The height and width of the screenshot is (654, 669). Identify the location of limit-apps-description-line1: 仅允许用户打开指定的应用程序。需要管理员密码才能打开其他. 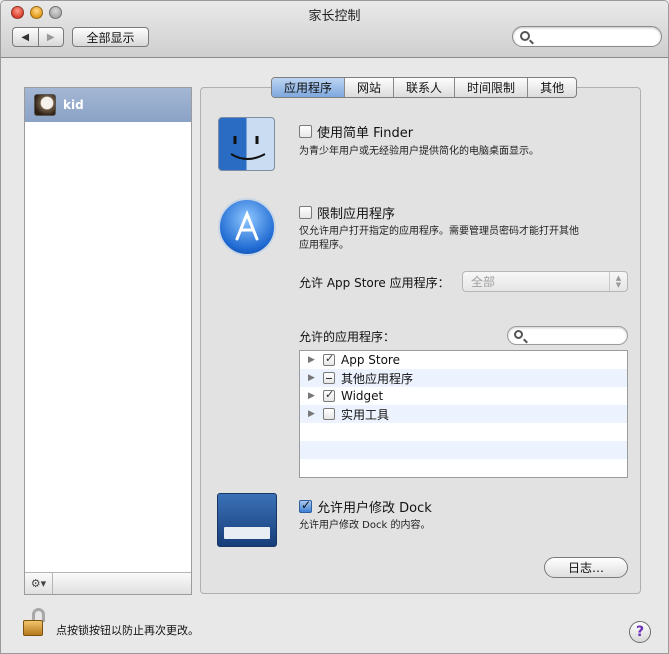
(439, 231).